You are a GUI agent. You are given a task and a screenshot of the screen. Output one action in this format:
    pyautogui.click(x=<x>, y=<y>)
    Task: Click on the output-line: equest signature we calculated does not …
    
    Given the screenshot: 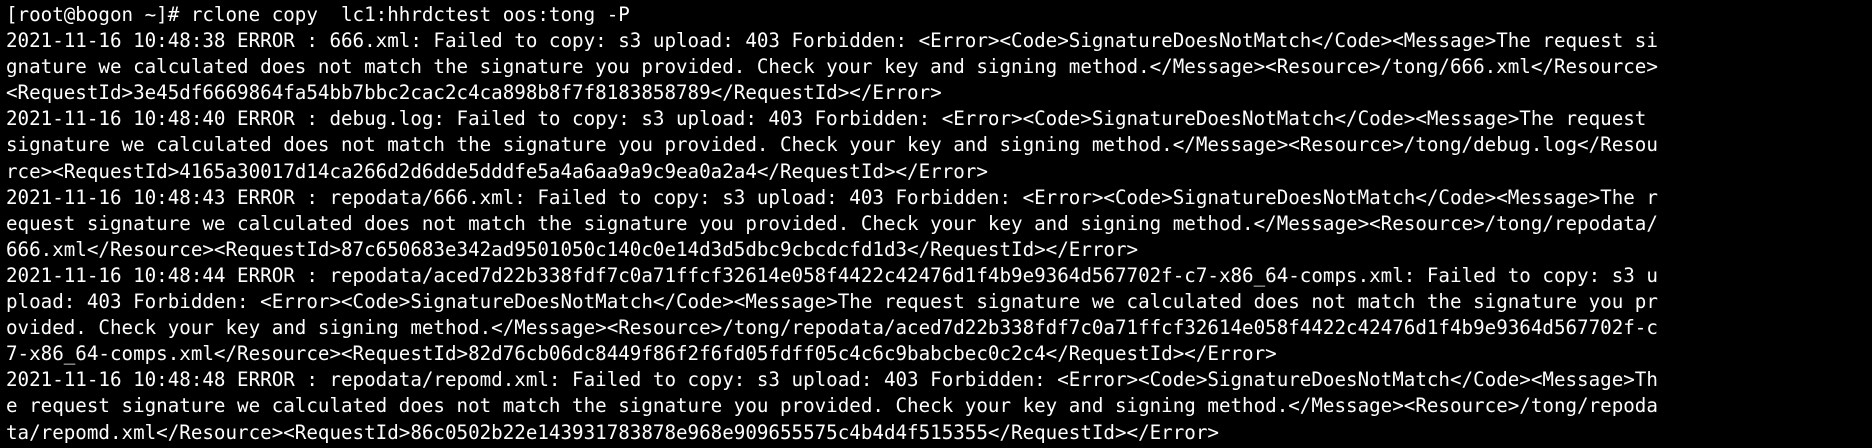 What is the action you would take?
    pyautogui.click(x=832, y=223)
    